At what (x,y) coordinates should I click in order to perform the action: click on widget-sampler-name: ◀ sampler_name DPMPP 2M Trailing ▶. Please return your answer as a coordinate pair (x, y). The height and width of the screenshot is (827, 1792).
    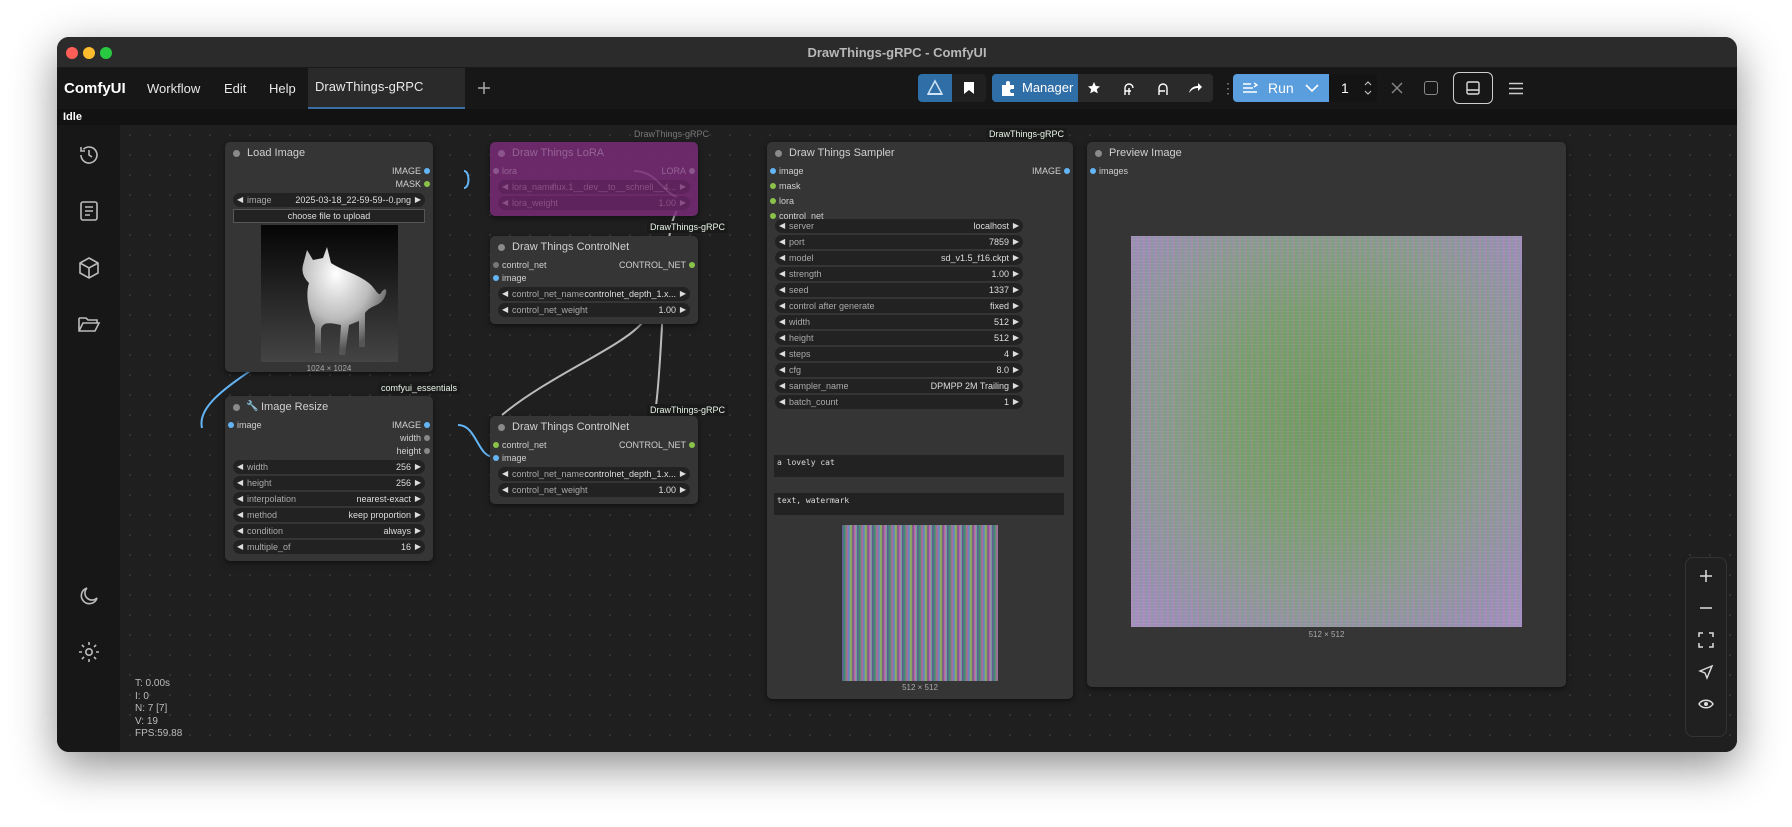
    Looking at the image, I should click on (899, 386).